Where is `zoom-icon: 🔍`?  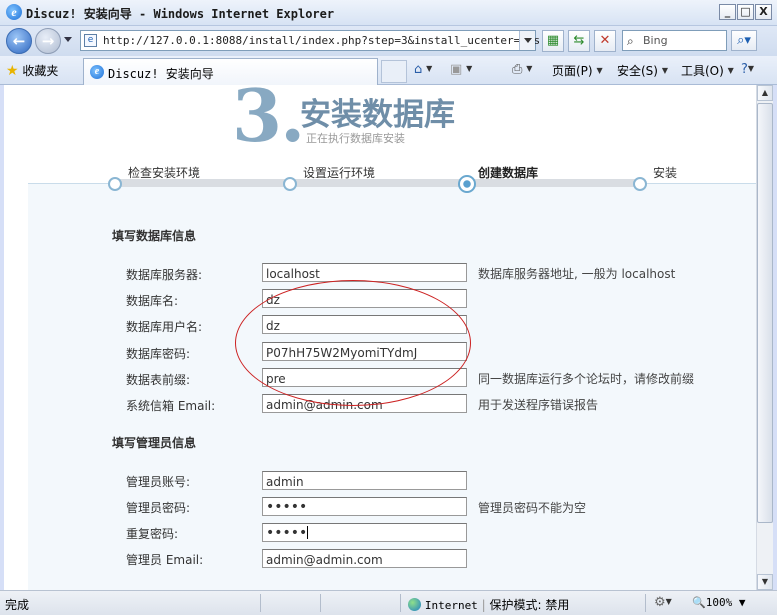 zoom-icon: 🔍 is located at coordinates (699, 602).